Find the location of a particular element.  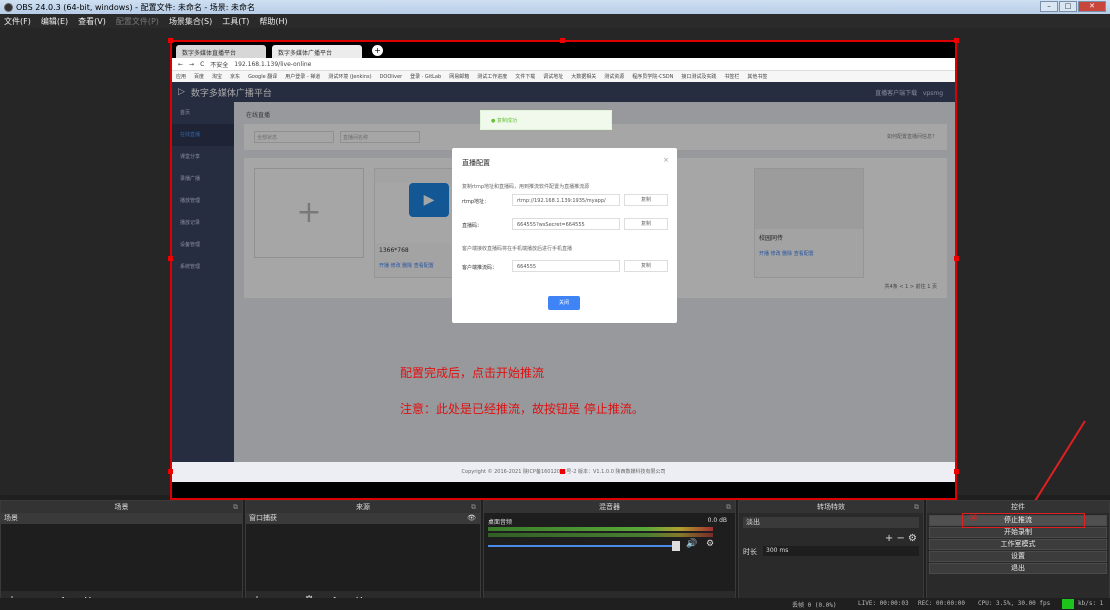

annotation-line-1: 配置完成后，点击开始推流 is located at coordinates (472, 373).